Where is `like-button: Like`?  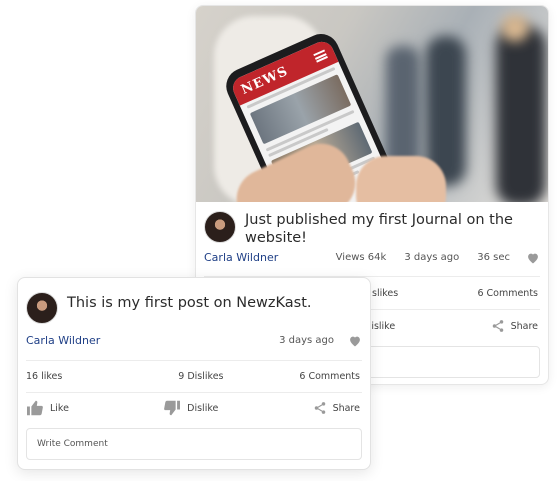
like-button: Like is located at coordinates (47, 408).